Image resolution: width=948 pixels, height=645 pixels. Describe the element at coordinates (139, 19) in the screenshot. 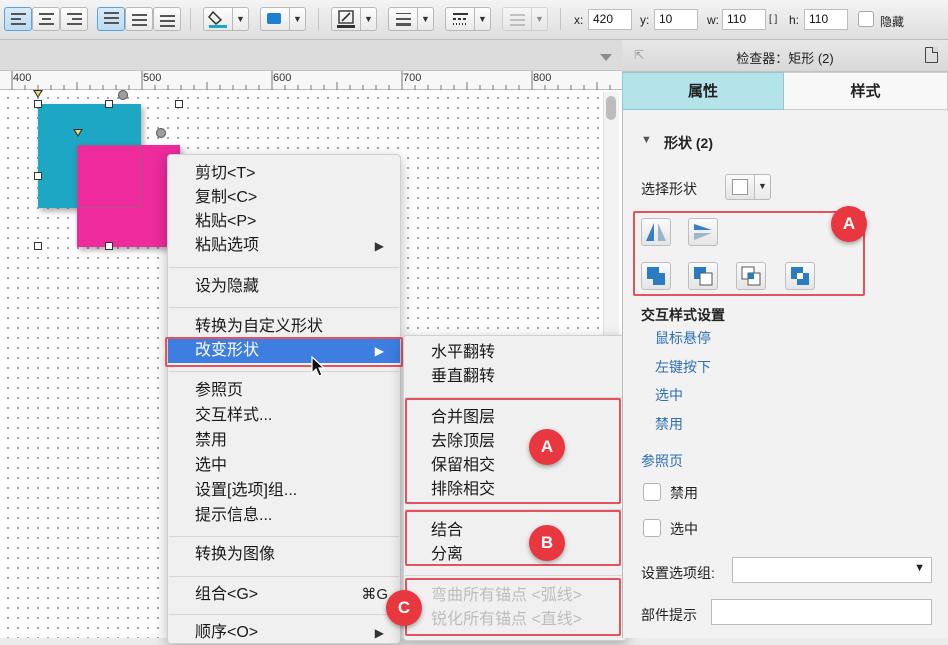

I see `valign-middle-button` at that location.